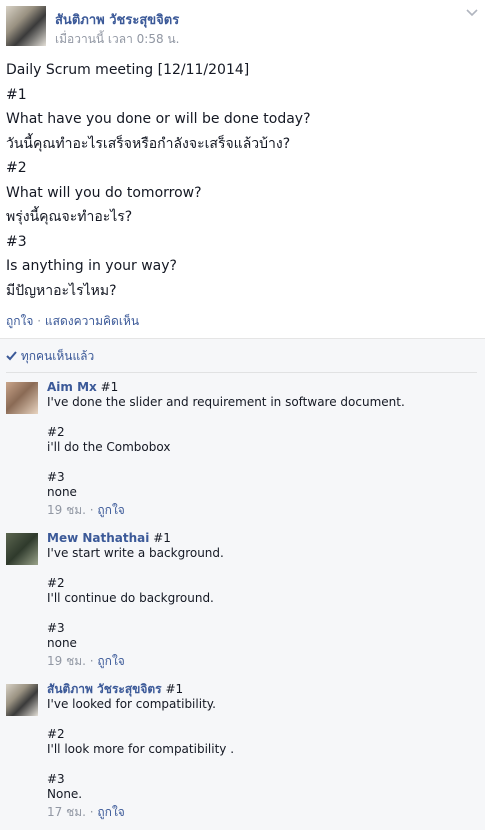 The image size is (485, 830). I want to click on post-actions: ถูกใจ · แสดงความคิดเห็น, so click(72, 321).